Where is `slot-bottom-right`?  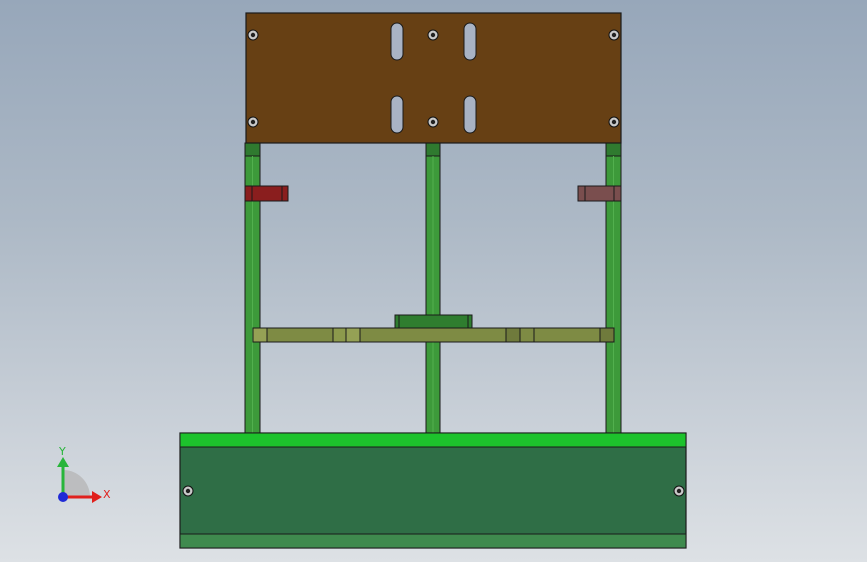
slot-bottom-right is located at coordinates (470, 114).